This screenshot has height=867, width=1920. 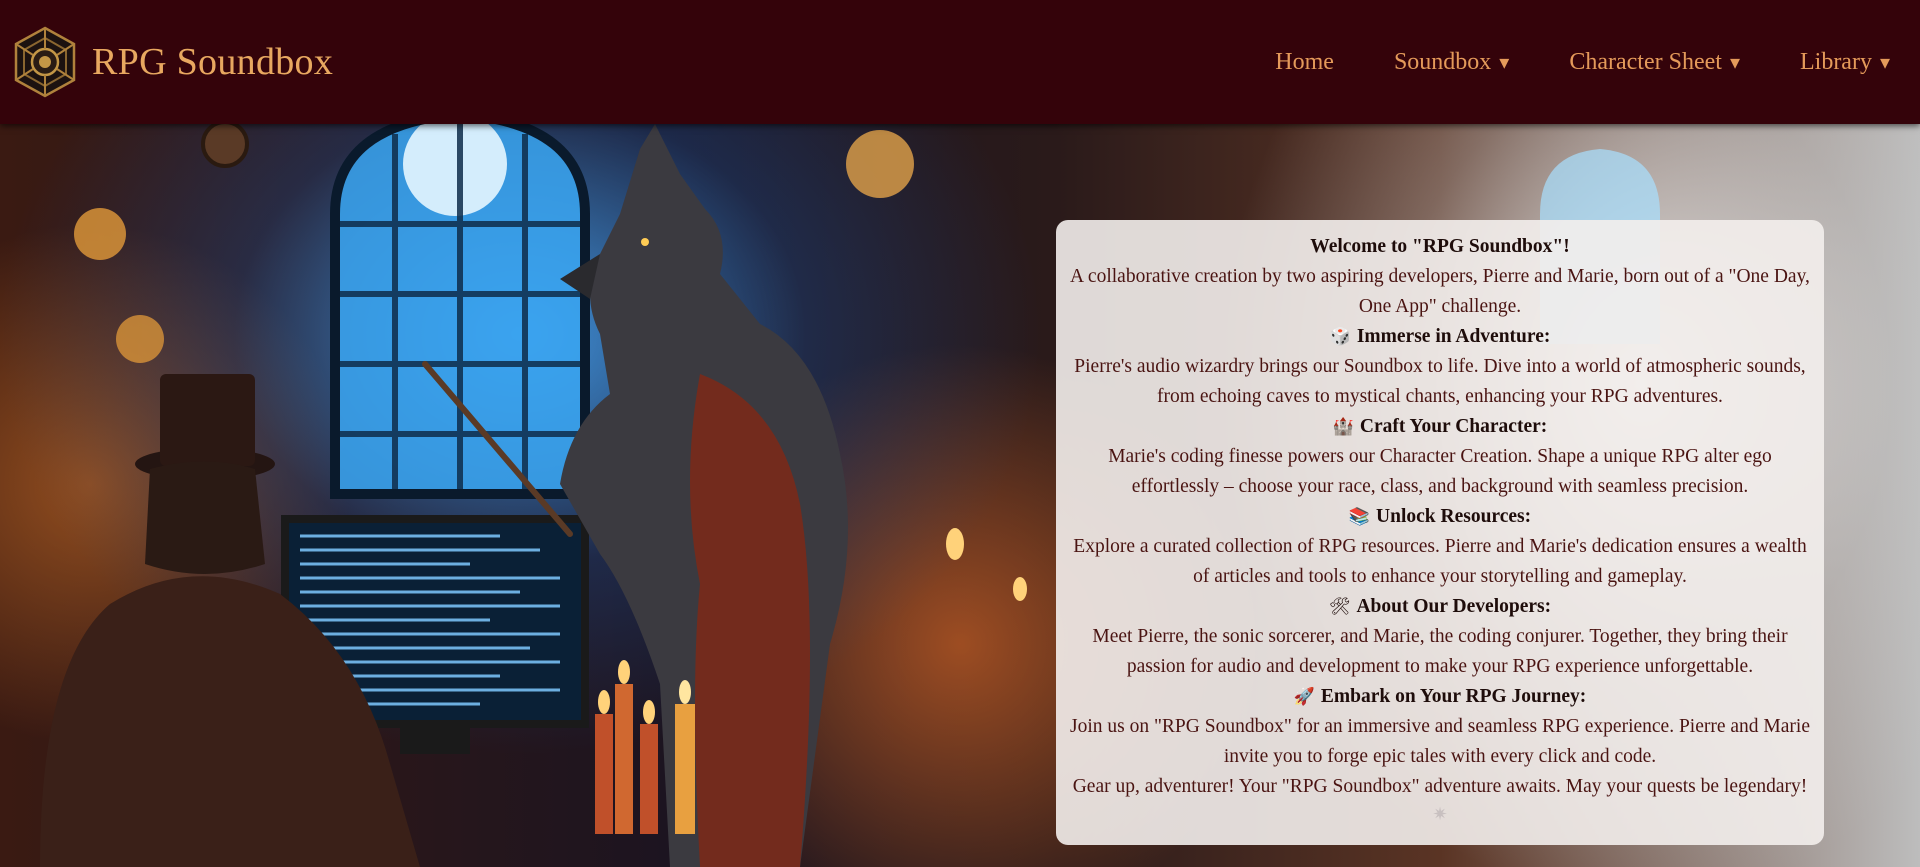 I want to click on nav-home: Home, so click(x=1304, y=62).